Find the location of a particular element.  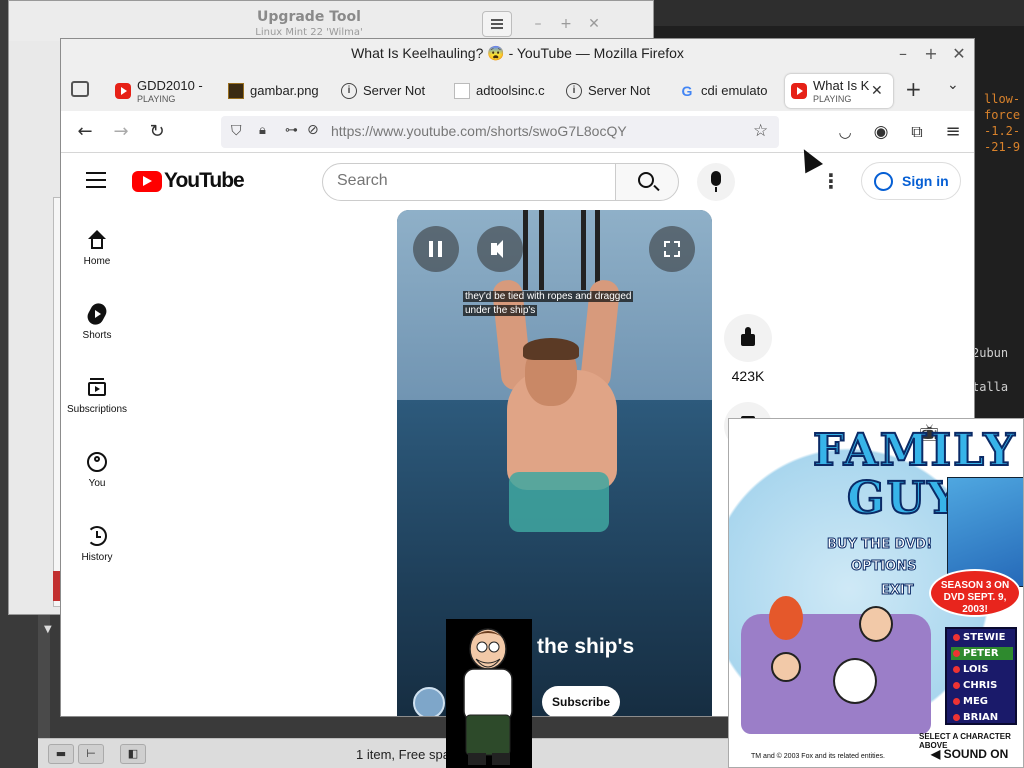

tab-gambar: gambar.png is located at coordinates (274, 91).